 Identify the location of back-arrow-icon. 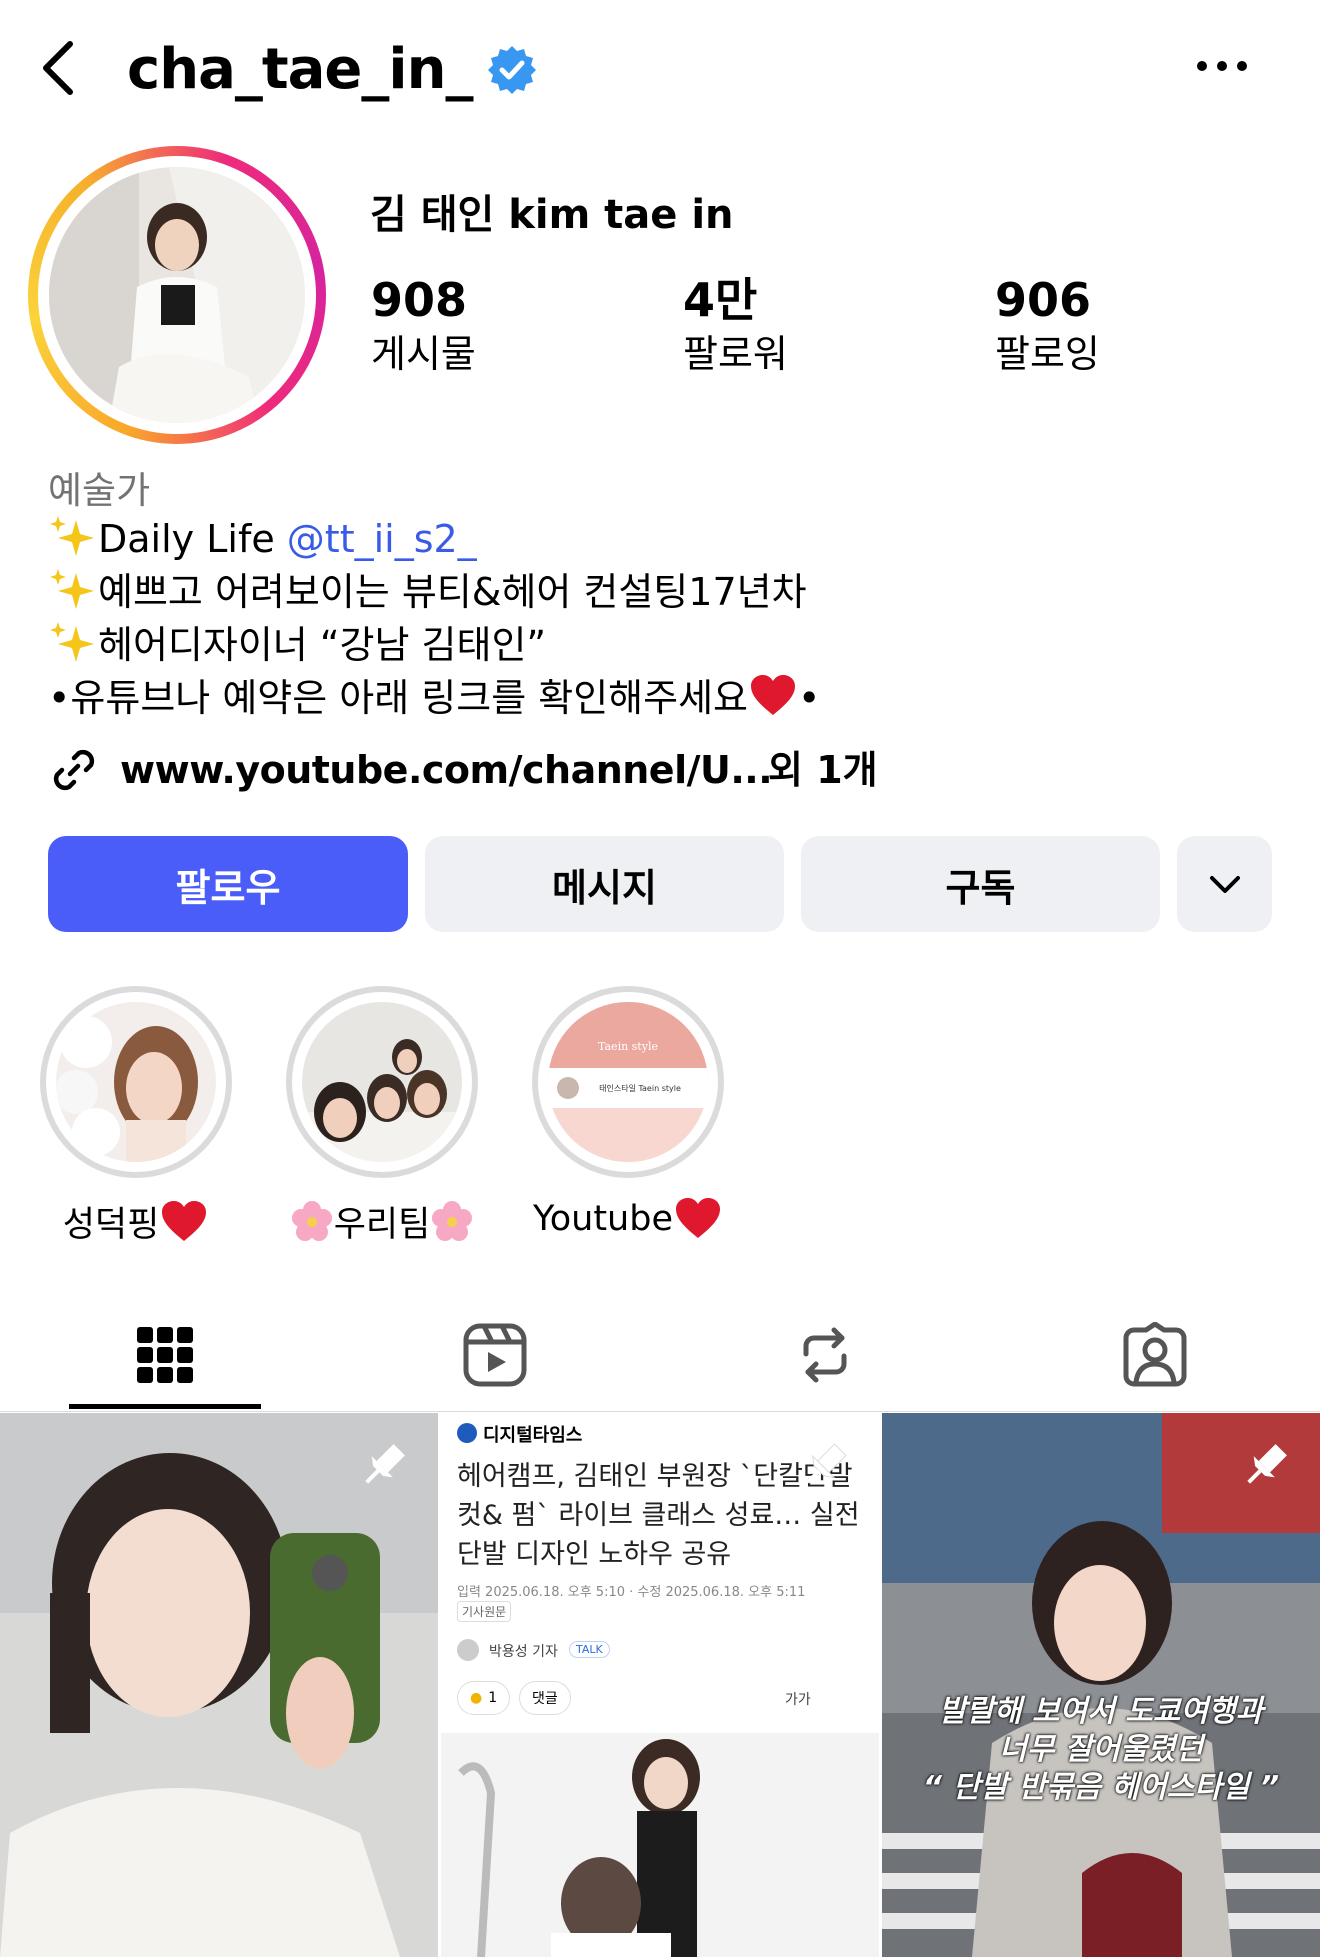
(61, 68).